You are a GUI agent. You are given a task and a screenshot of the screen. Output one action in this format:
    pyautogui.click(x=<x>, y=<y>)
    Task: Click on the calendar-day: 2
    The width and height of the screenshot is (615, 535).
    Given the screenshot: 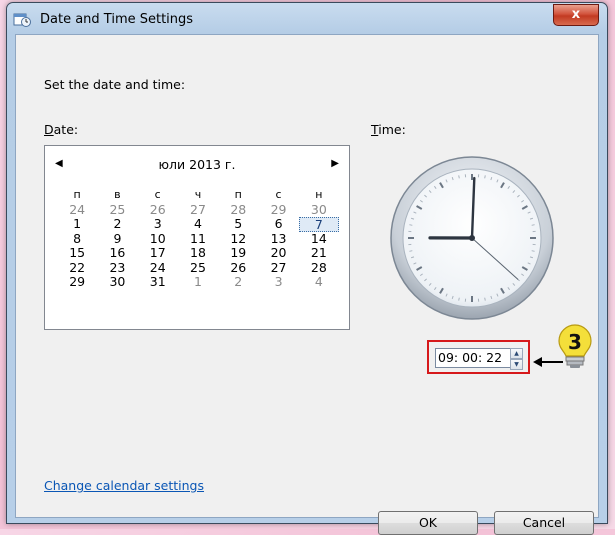 What is the action you would take?
    pyautogui.click(x=117, y=224)
    